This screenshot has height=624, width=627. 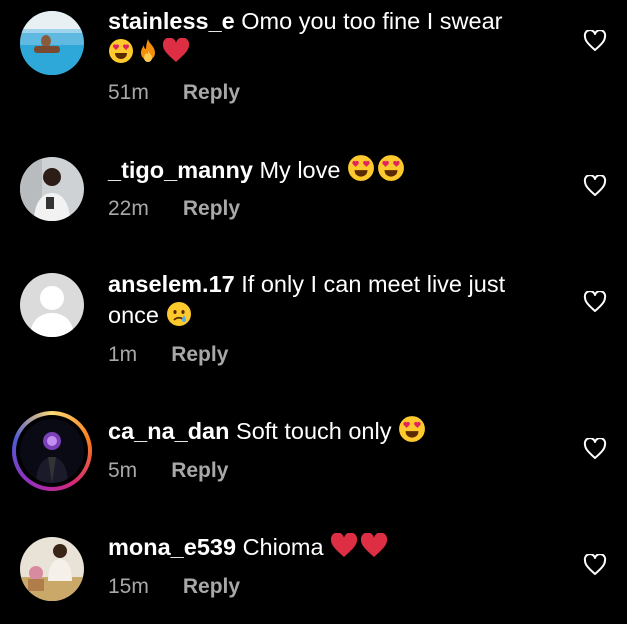 I want to click on comment-time: 5m, so click(x=123, y=470).